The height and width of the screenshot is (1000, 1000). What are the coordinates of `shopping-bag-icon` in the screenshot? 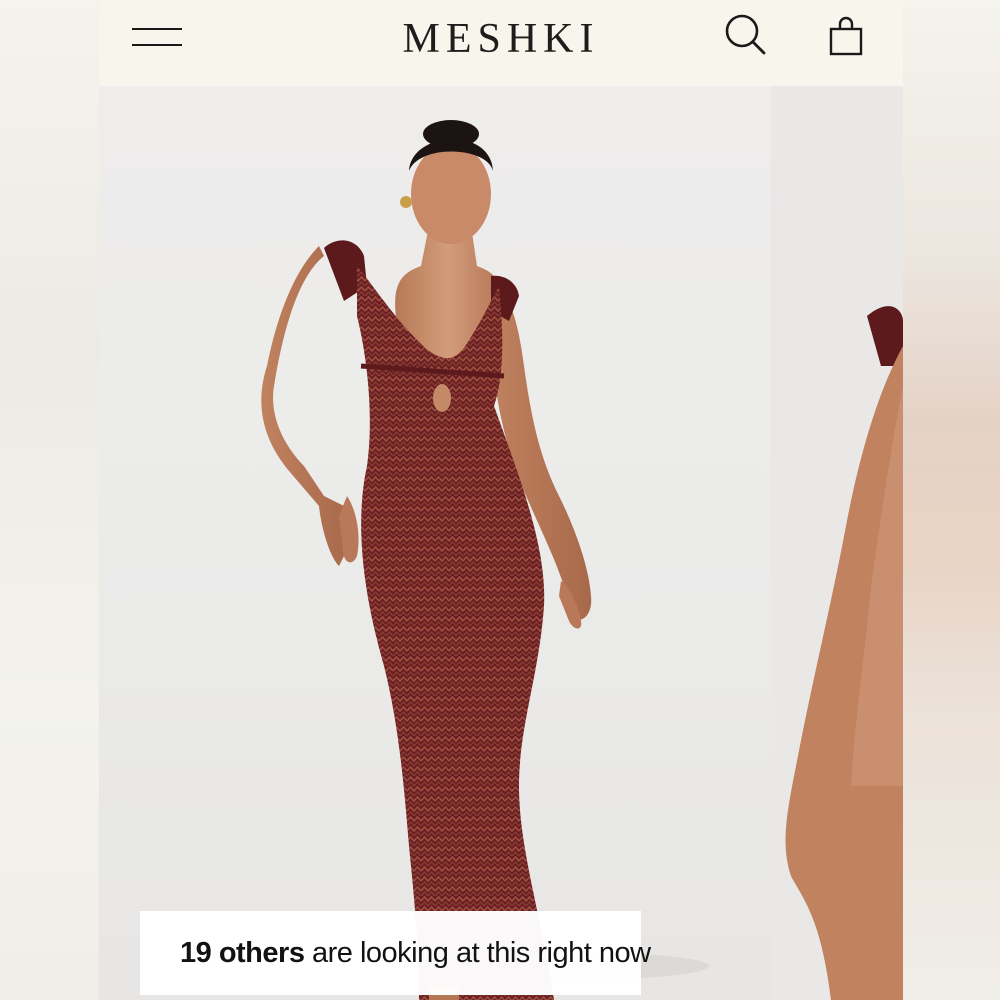 It's located at (846, 36).